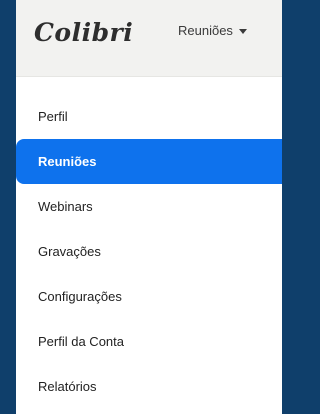  Describe the element at coordinates (67, 161) in the screenshot. I see `sidebar-item-label: Reuniões` at that location.